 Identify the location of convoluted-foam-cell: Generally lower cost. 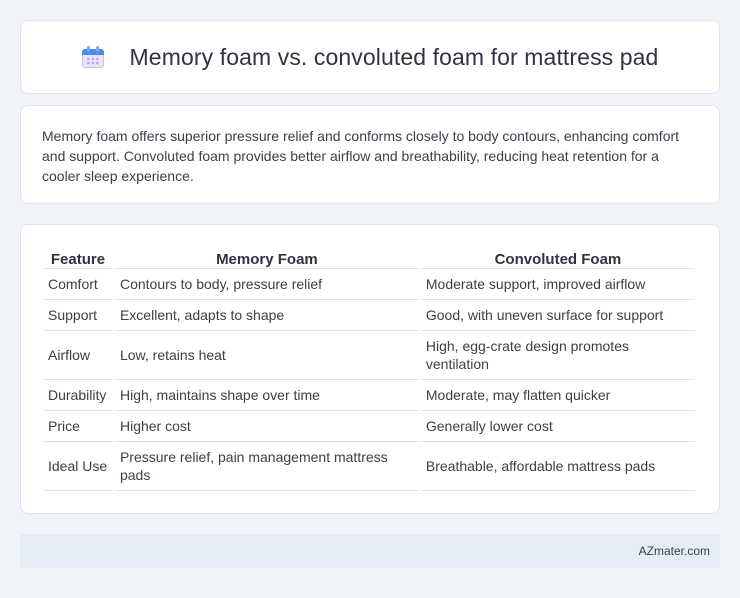
(557, 426).